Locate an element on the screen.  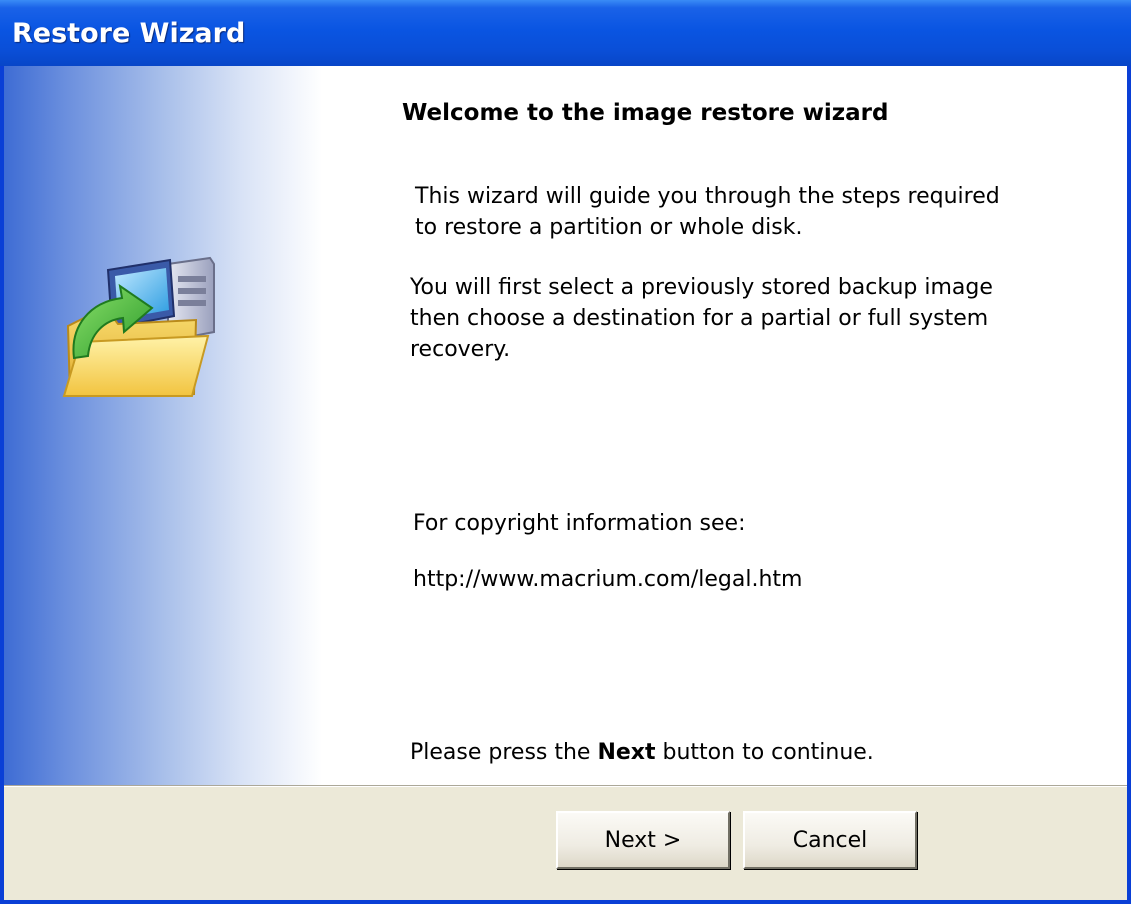
instruction-next-keyword: Next is located at coordinates (626, 752).